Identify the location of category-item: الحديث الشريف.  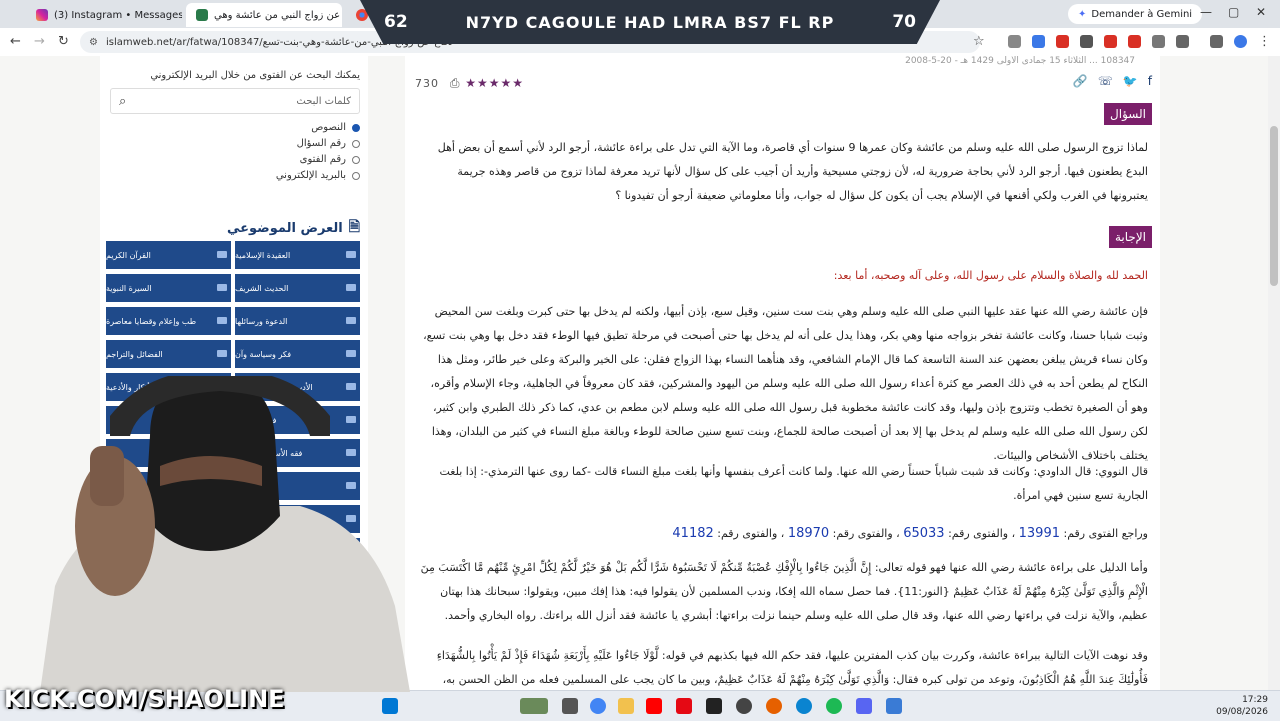
(297, 288).